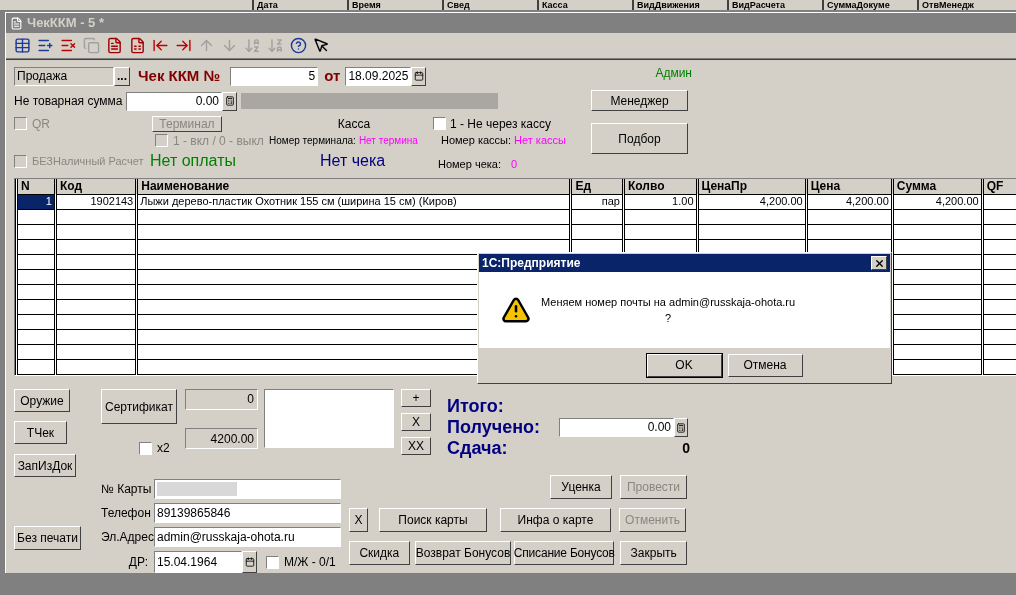 The height and width of the screenshot is (595, 1016). I want to click on change-value: 0, so click(686, 448).